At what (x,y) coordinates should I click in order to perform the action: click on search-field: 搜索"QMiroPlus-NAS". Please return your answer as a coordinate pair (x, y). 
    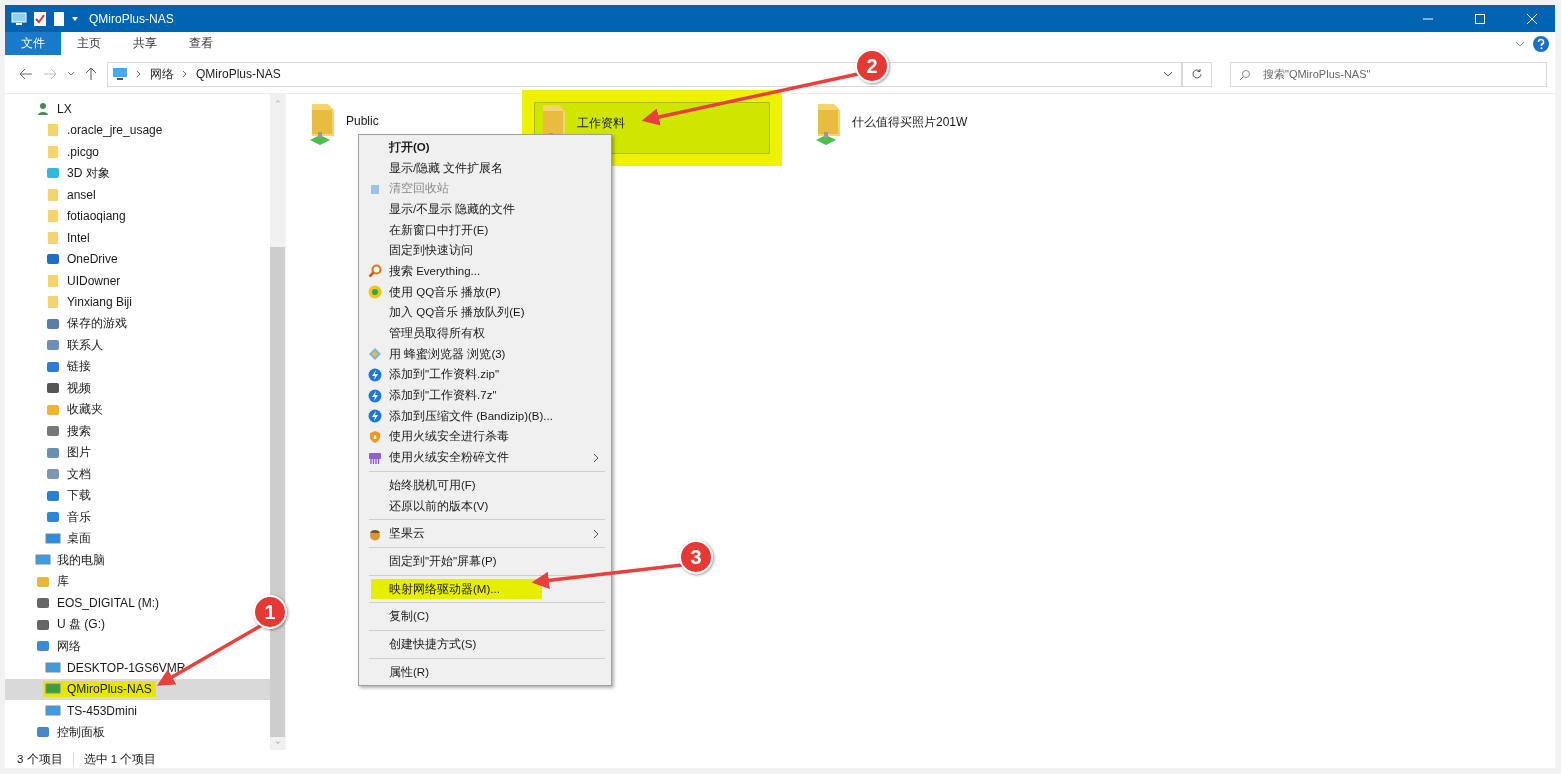
    Looking at the image, I should click on (1388, 74).